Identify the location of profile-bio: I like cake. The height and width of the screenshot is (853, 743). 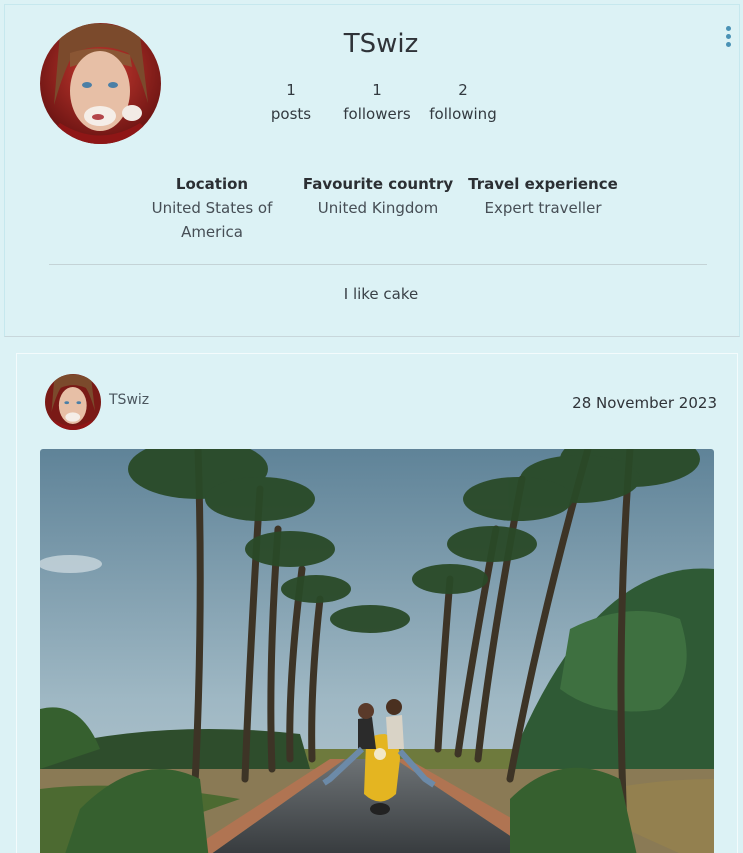
(381, 294).